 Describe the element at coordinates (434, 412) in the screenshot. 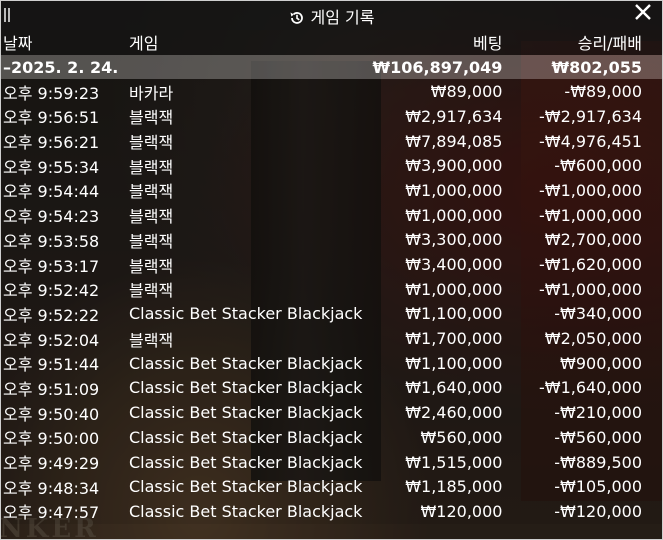

I see `row-bet: ₩2,460,000` at that location.